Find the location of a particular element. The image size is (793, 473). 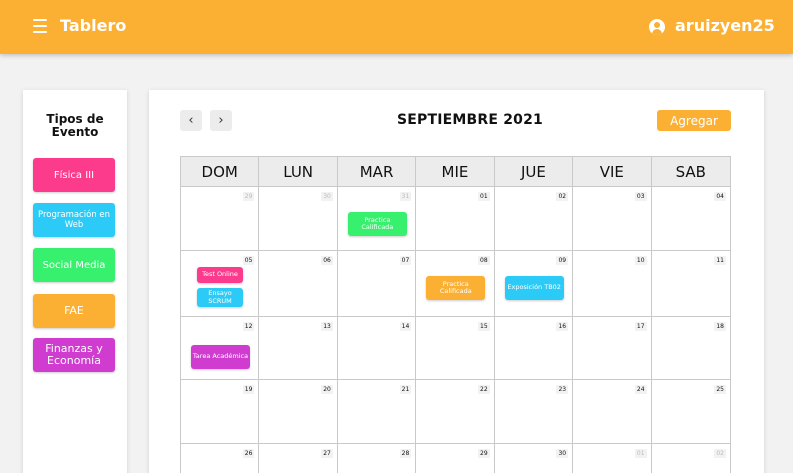

calendar-day: 26 is located at coordinates (220, 458).